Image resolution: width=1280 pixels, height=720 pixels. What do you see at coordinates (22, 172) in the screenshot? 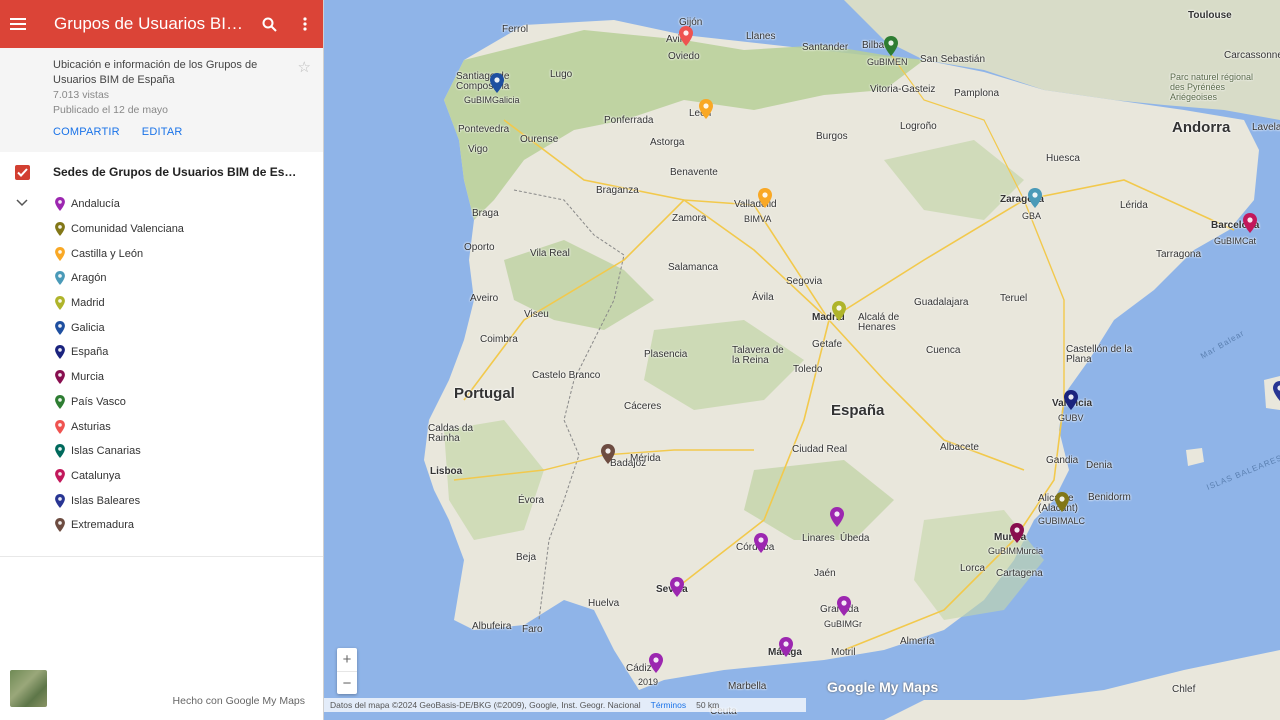
I see `layer-checkbox` at bounding box center [22, 172].